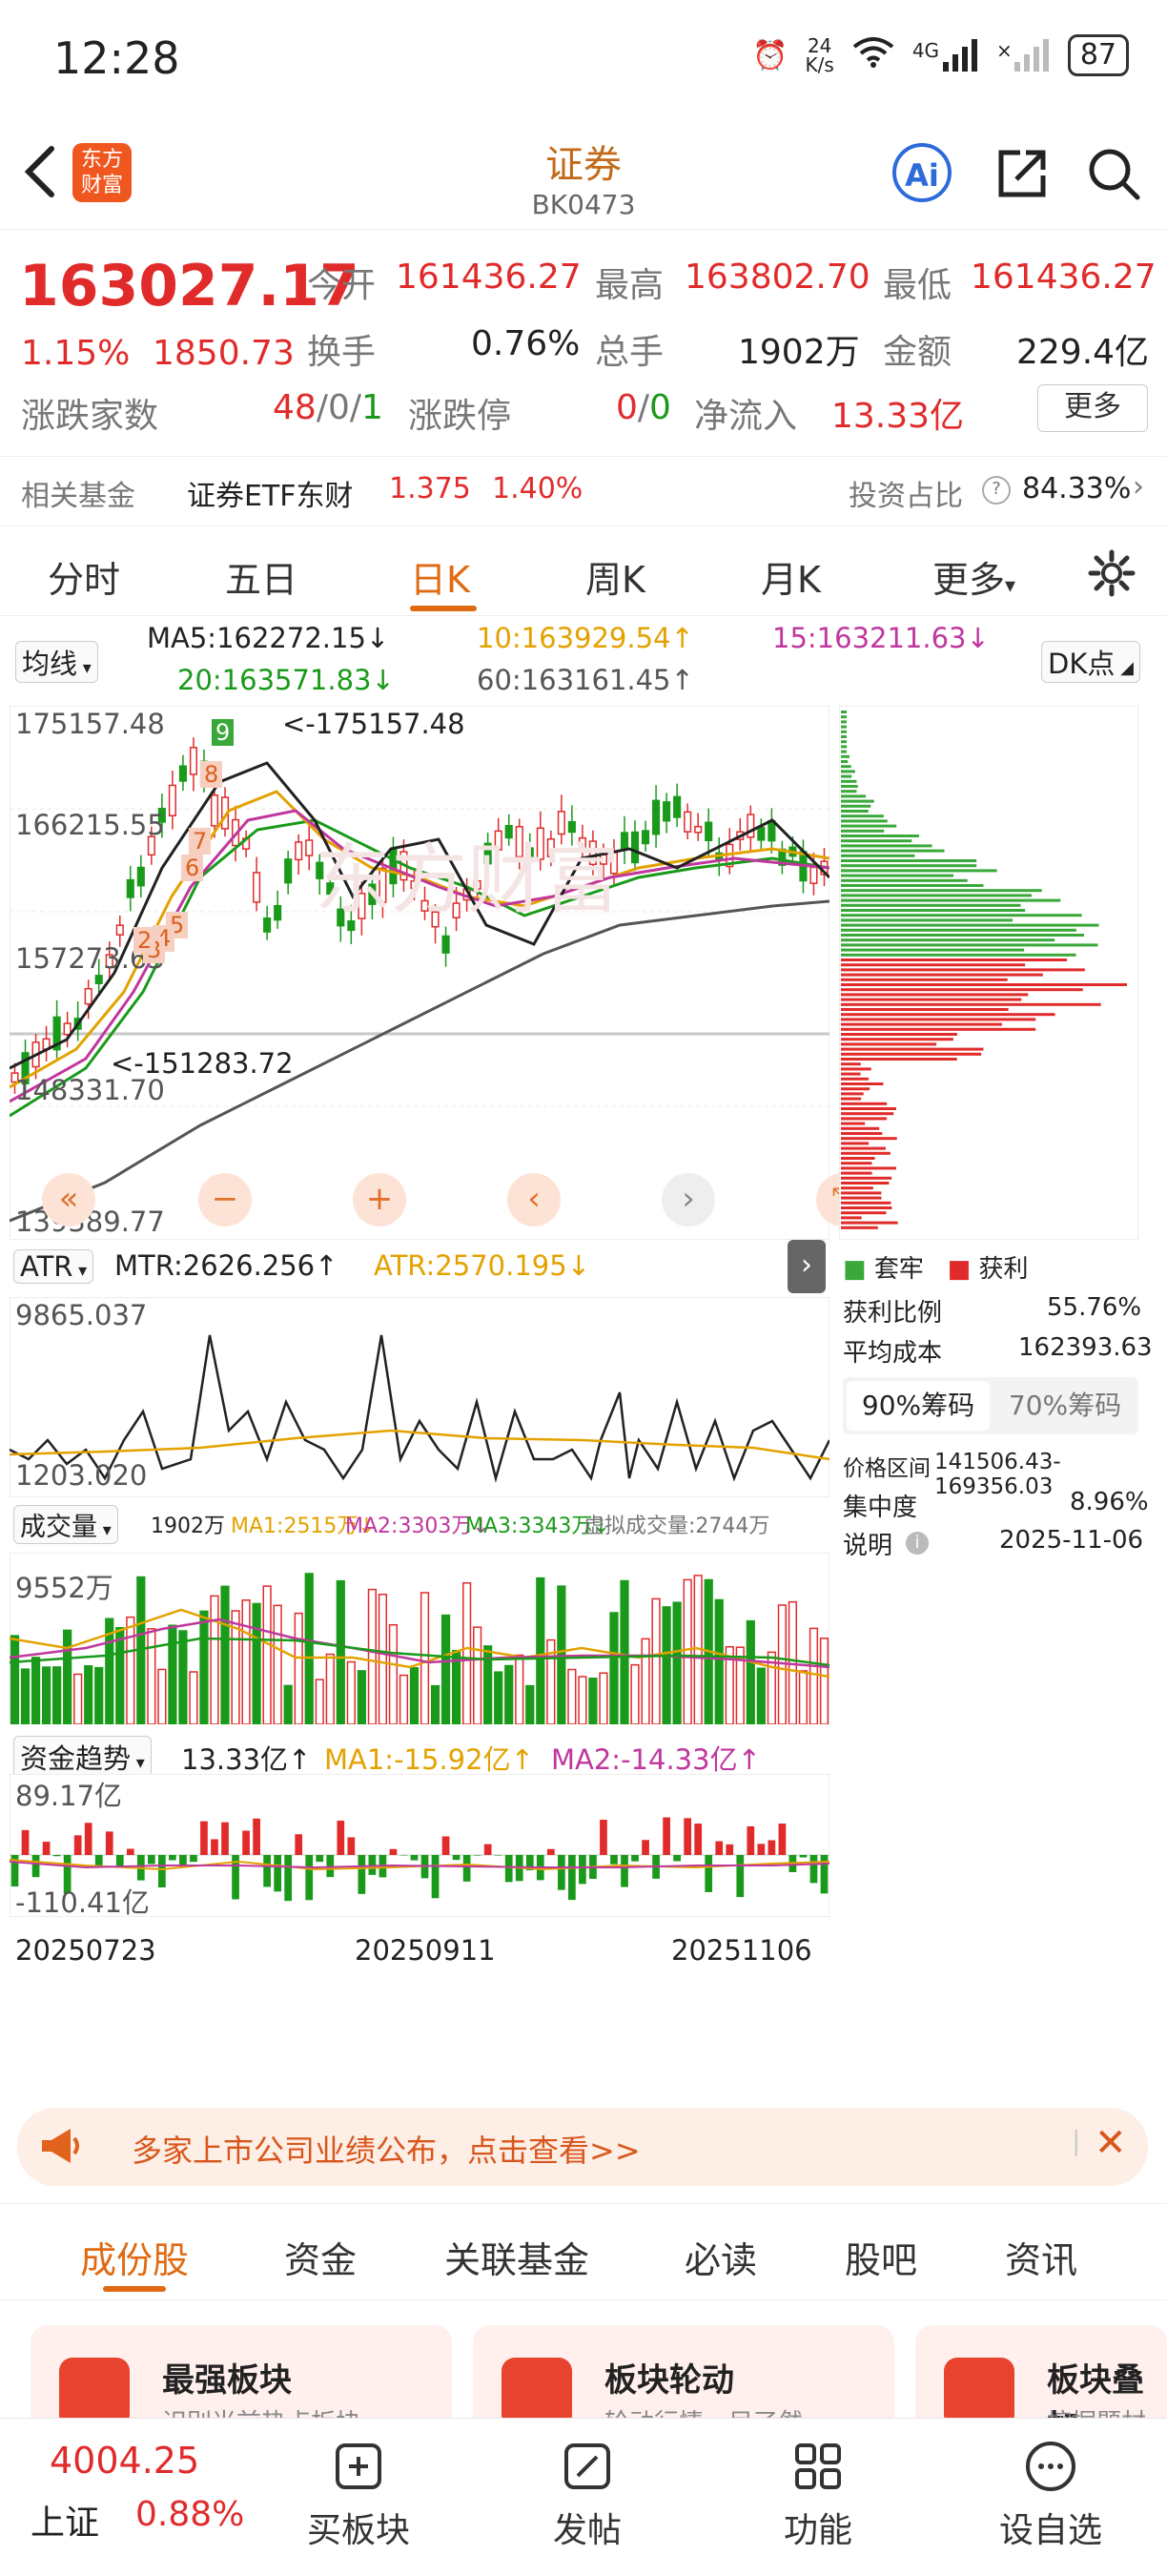 This screenshot has height=2576, width=1167. What do you see at coordinates (629, 349) in the screenshot?
I see `volume-label: 总手` at bounding box center [629, 349].